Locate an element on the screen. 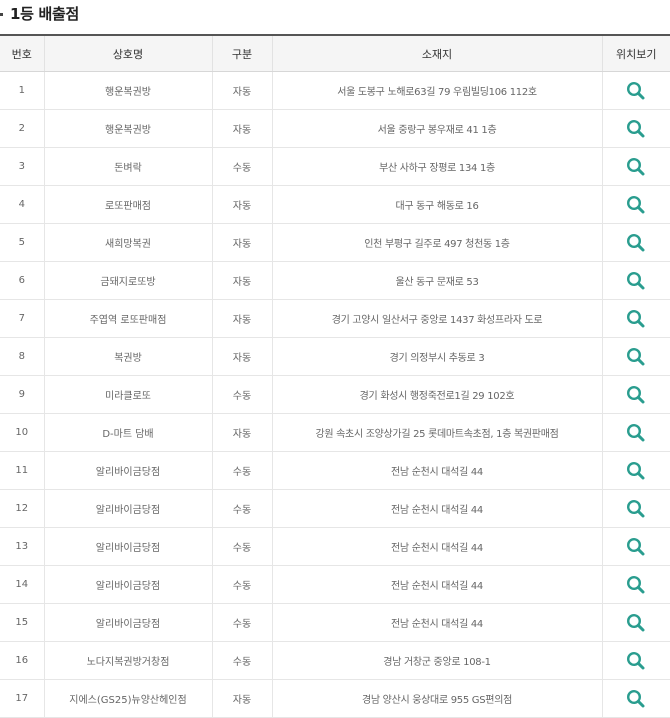  table-row: 11 알리바이금당점 수동 전남 순천시 대석길 44 is located at coordinates (335, 470).